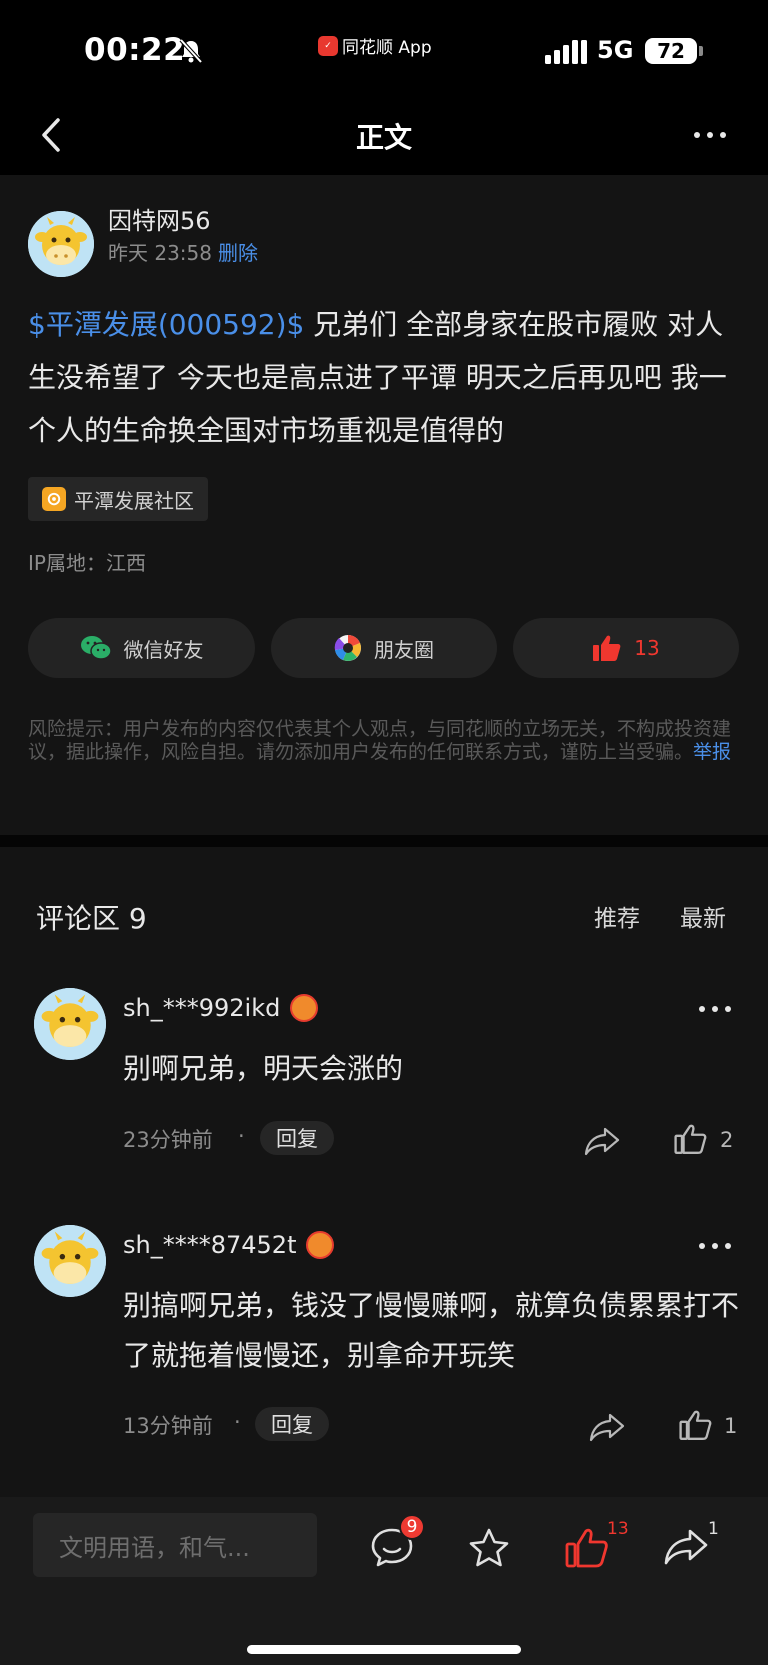 This screenshot has height=1665, width=768. Describe the element at coordinates (160, 253) in the screenshot. I see `post-timestamp: 昨天 23:58` at that location.